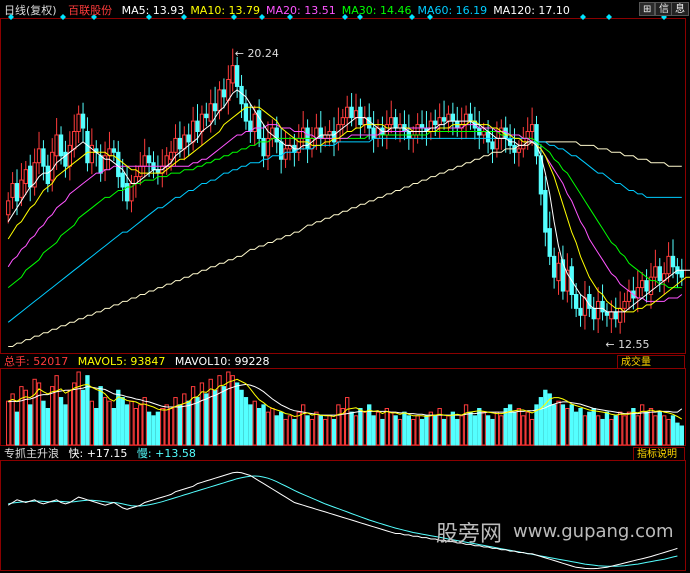 This screenshot has height=573, width=690. What do you see at coordinates (659, 454) in the screenshot?
I see `indicator-help-button: 指标说明` at bounding box center [659, 454].